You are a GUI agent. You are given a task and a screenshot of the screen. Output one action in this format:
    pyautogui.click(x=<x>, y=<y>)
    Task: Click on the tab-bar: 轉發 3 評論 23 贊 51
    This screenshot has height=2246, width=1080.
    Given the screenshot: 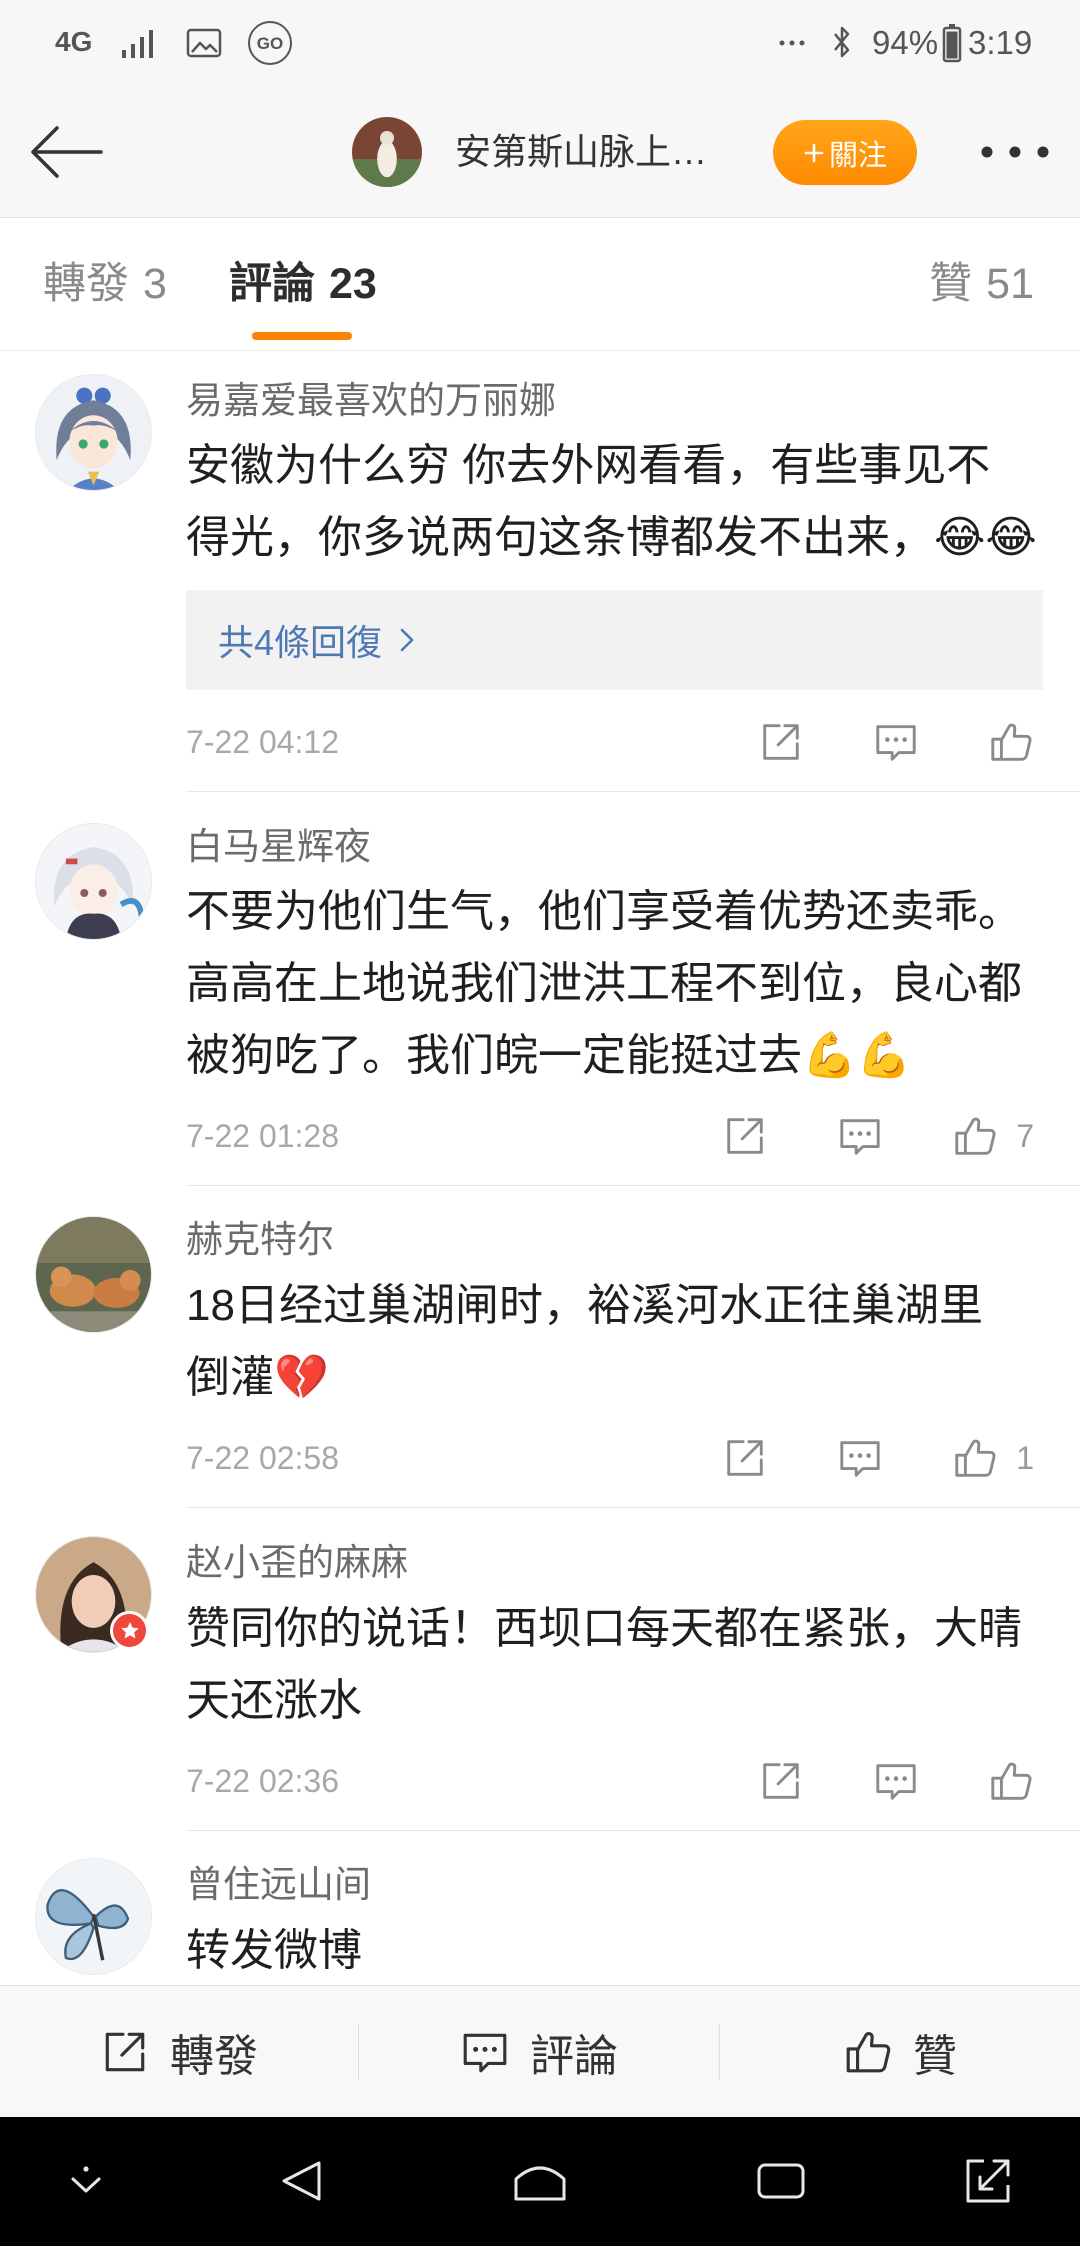 What is the action you would take?
    pyautogui.click(x=540, y=284)
    